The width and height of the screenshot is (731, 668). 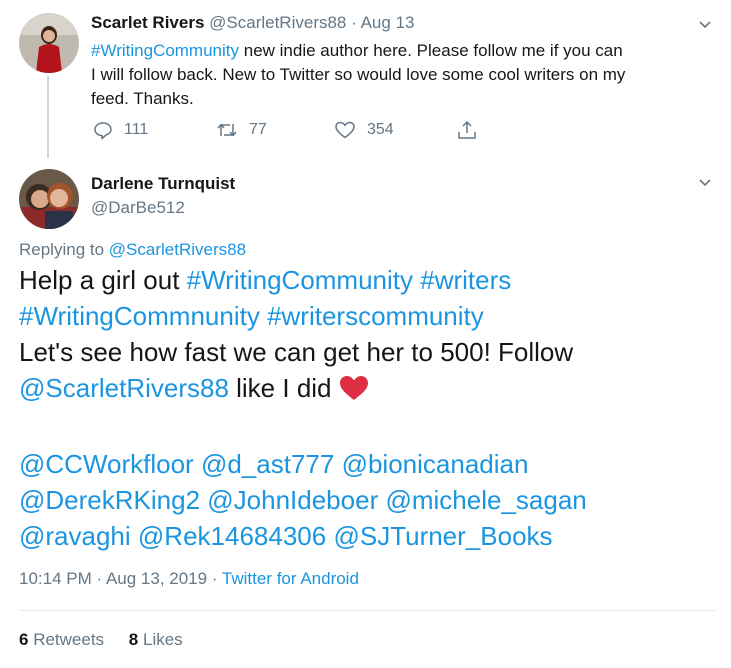 I want to click on mention-link: @JohnIdeboer, so click(x=292, y=500).